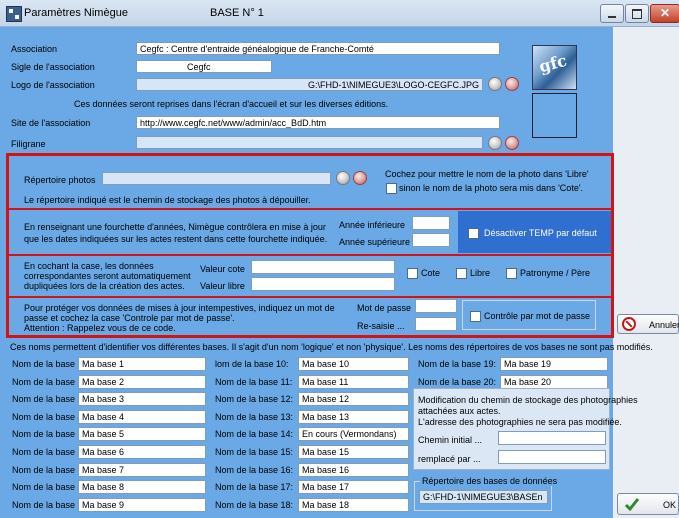 Image resolution: width=679 pixels, height=518 pixels. I want to click on base-name-field: Ma base 15, so click(353, 452).